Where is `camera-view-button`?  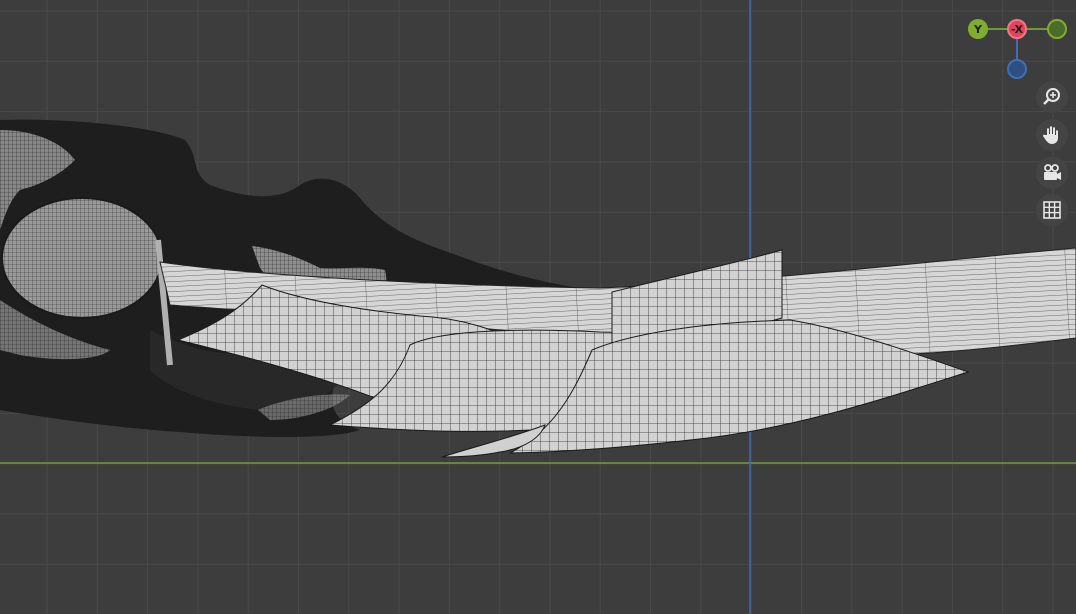 camera-view-button is located at coordinates (1052, 173).